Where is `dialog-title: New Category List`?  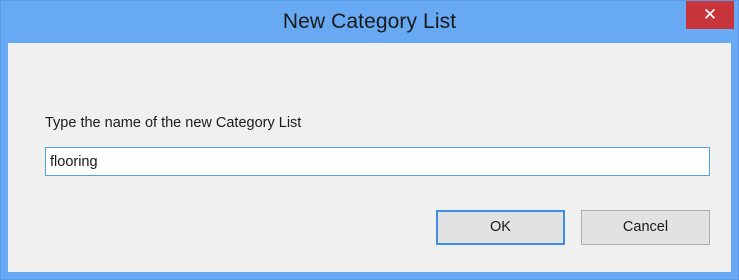
dialog-title: New Category List is located at coordinates (369, 21).